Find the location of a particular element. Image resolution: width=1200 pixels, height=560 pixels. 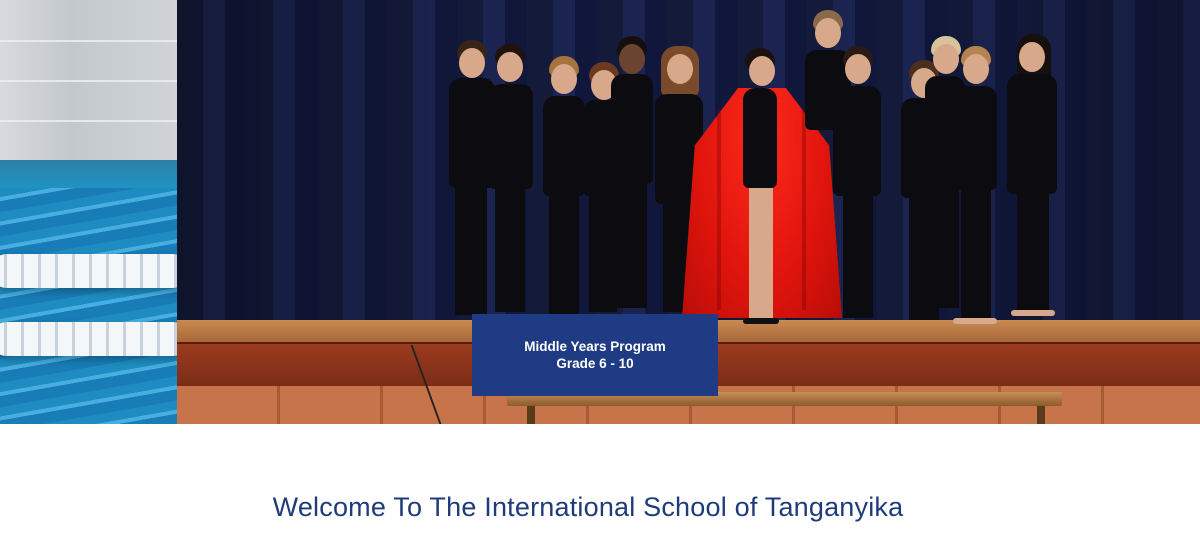

program-caption-card: Middle Years Program Grade 6 - 10 is located at coordinates (595, 355).